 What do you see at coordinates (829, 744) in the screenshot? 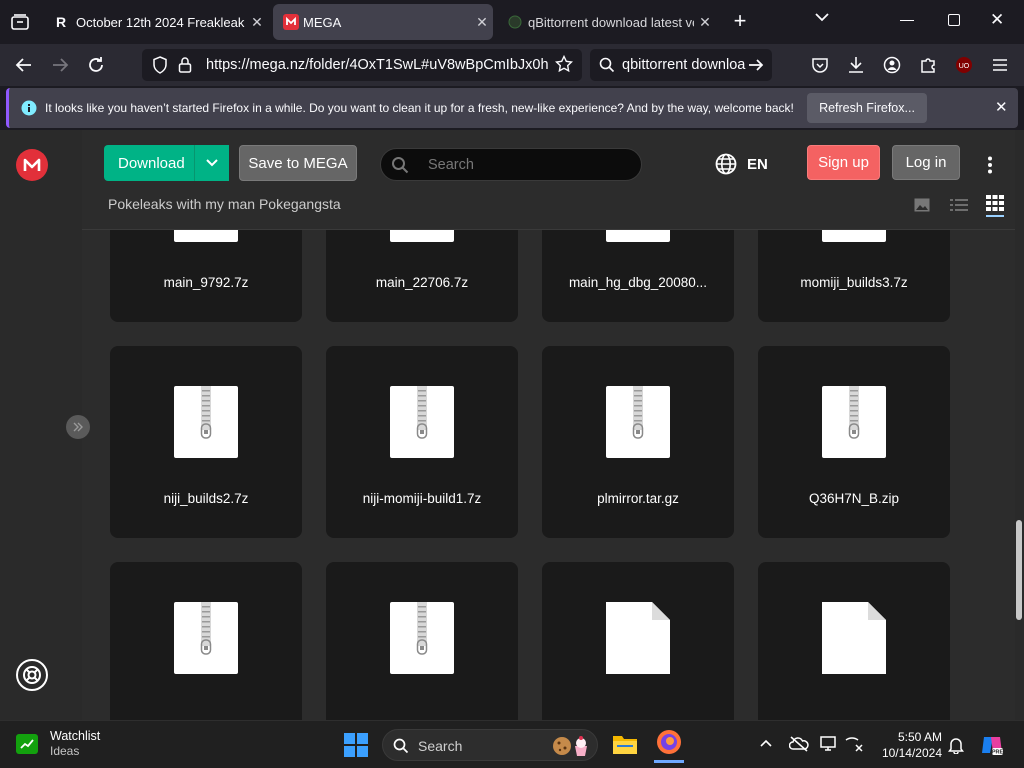
I see `display-icon` at bounding box center [829, 744].